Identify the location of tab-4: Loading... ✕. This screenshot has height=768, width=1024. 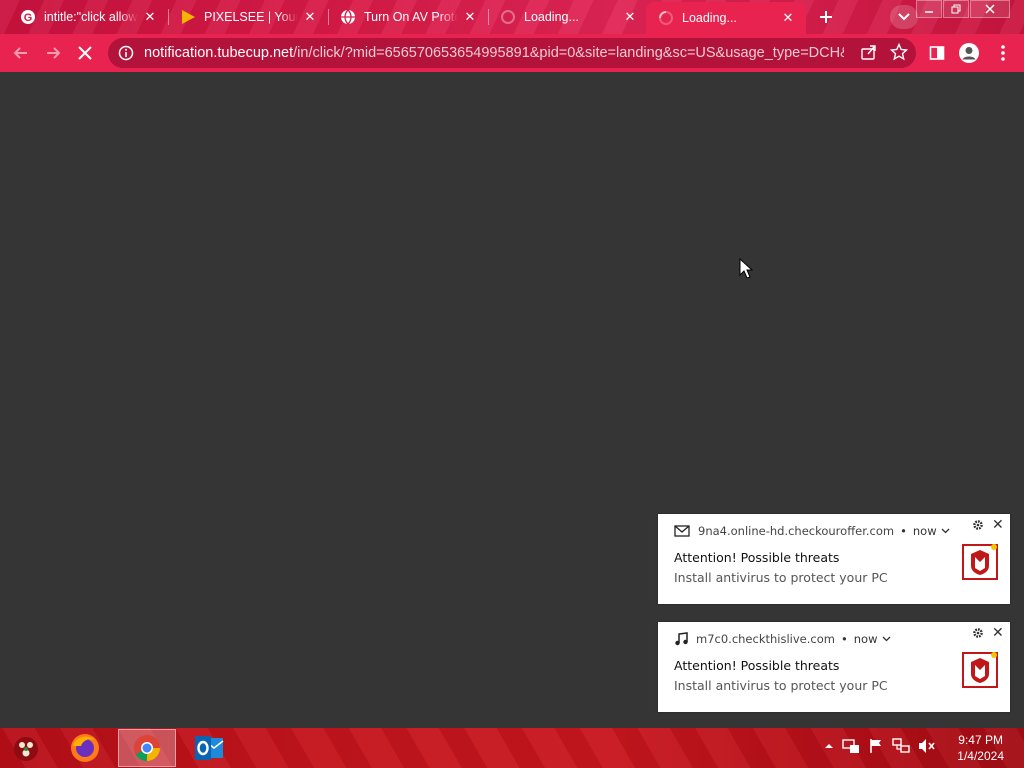
(568, 17).